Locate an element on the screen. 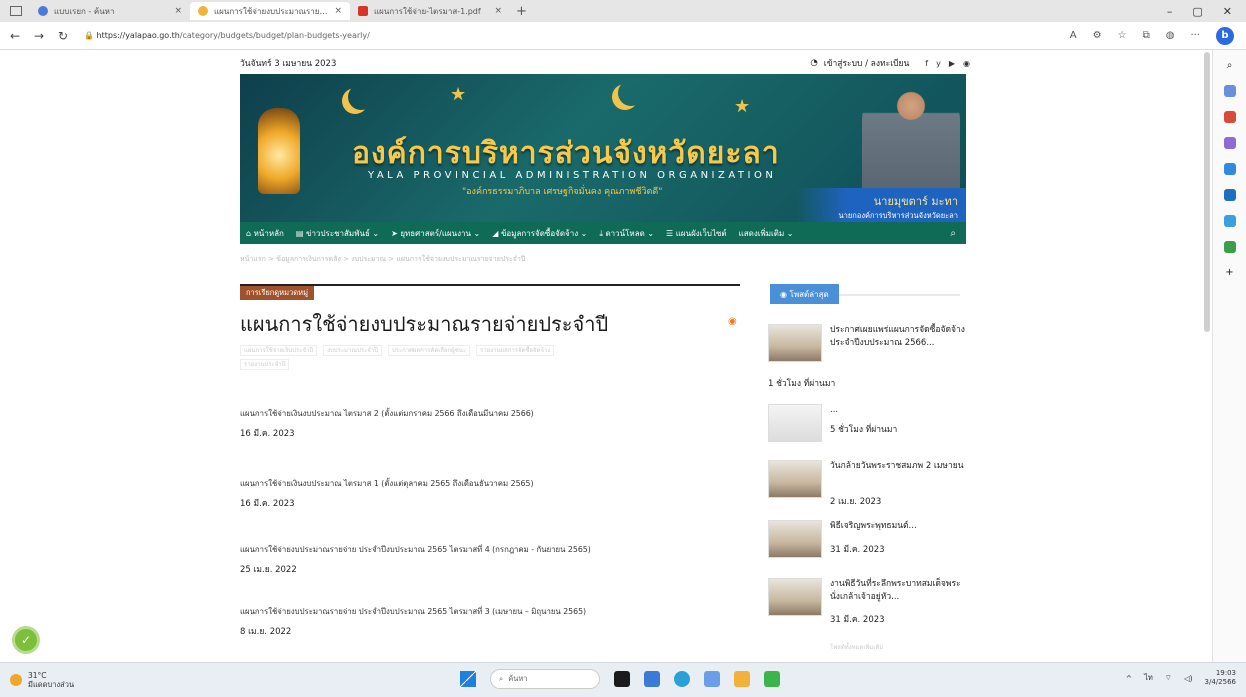 Image resolution: width=1246 pixels, height=697 pixels. wifi-icon: ⌔ is located at coordinates (1168, 678).